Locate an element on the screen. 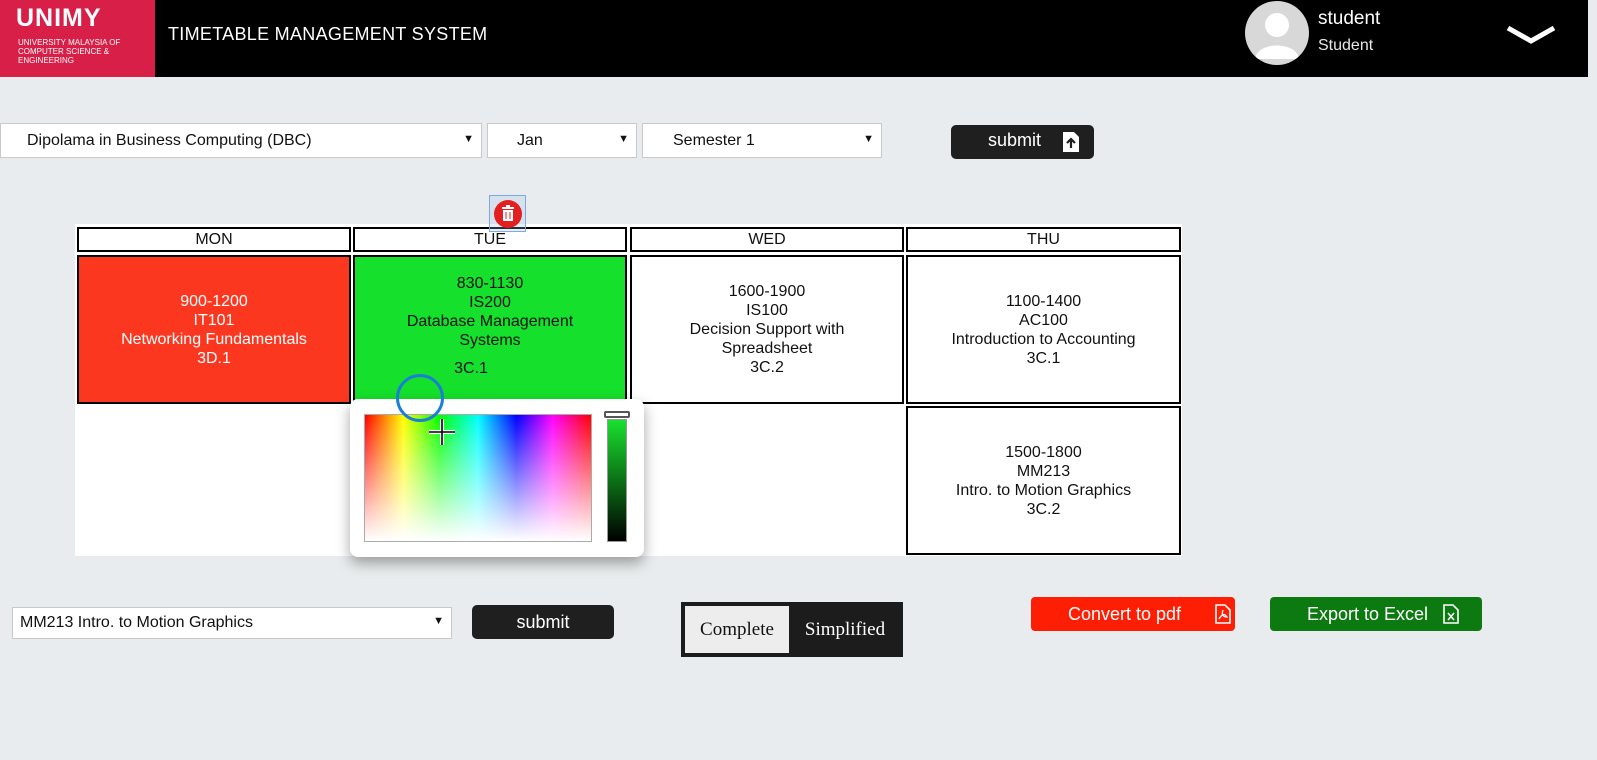 The image size is (1597, 760). submit-button: submit is located at coordinates (1022, 142).